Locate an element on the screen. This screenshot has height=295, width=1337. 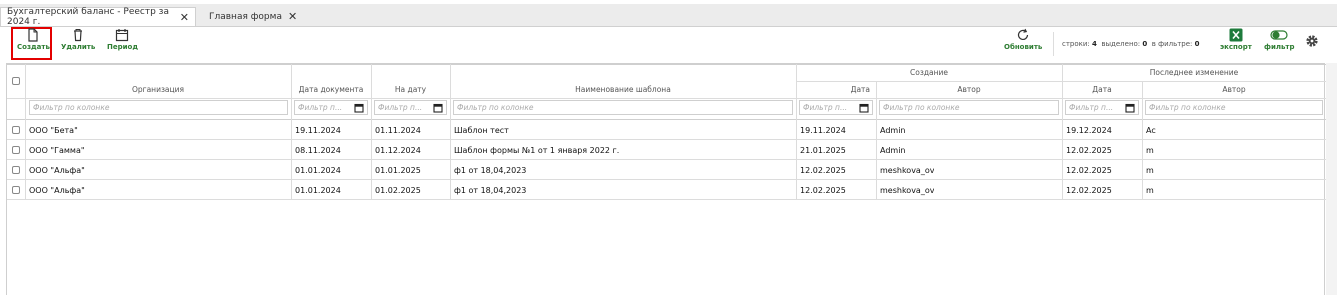
gear-icon is located at coordinates (1312, 41).